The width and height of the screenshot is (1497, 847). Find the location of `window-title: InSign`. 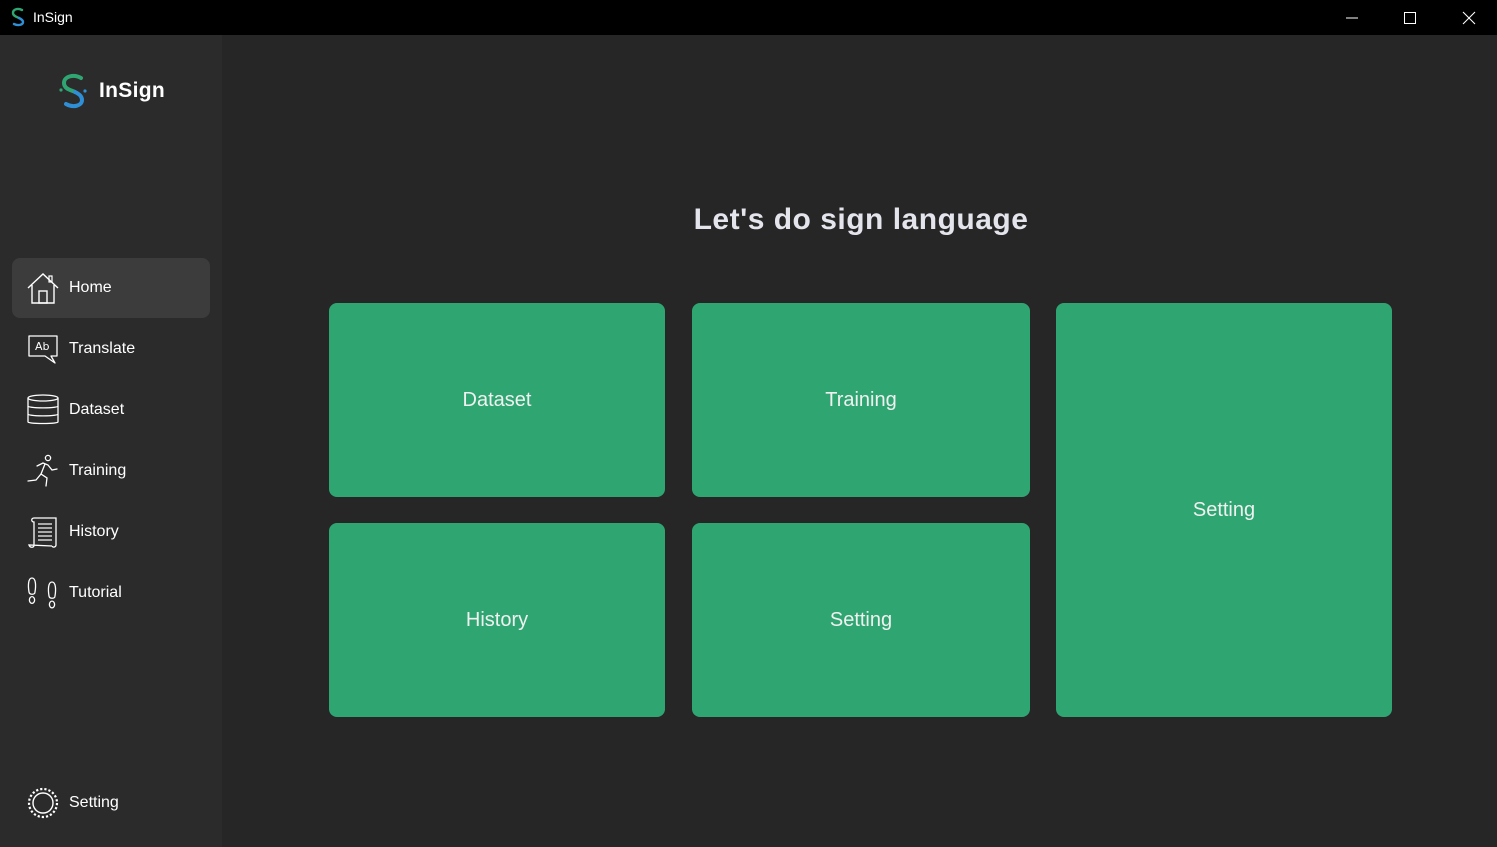

window-title: InSign is located at coordinates (53, 17).